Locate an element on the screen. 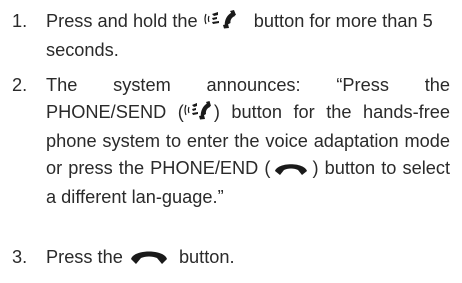 This screenshot has height=283, width=462. step-number: 2. is located at coordinates (20, 85).